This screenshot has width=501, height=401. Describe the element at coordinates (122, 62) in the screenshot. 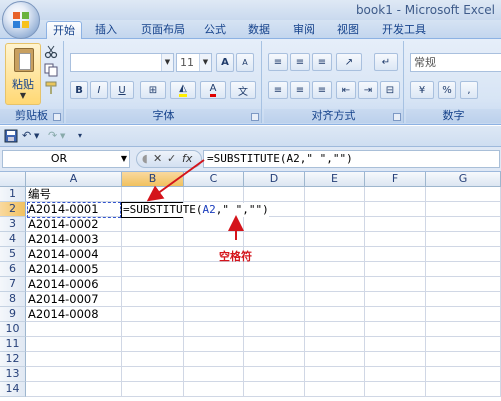

I see `font-name-dropdown: ▼` at that location.